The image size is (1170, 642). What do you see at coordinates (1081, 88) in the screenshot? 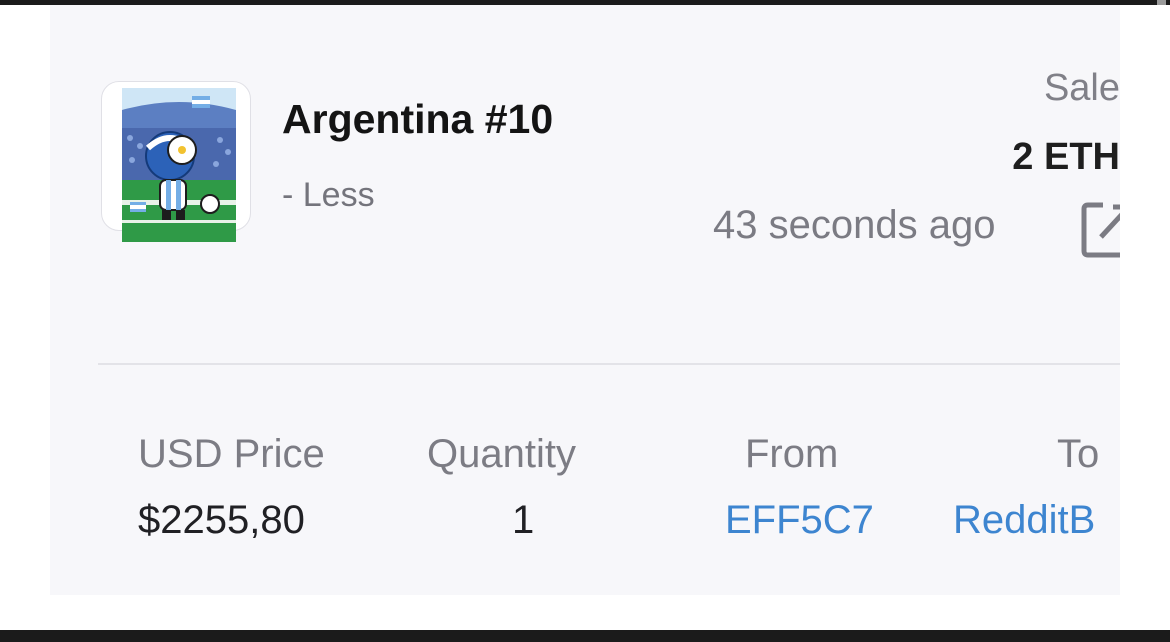
I see `event-type: Sale` at bounding box center [1081, 88].